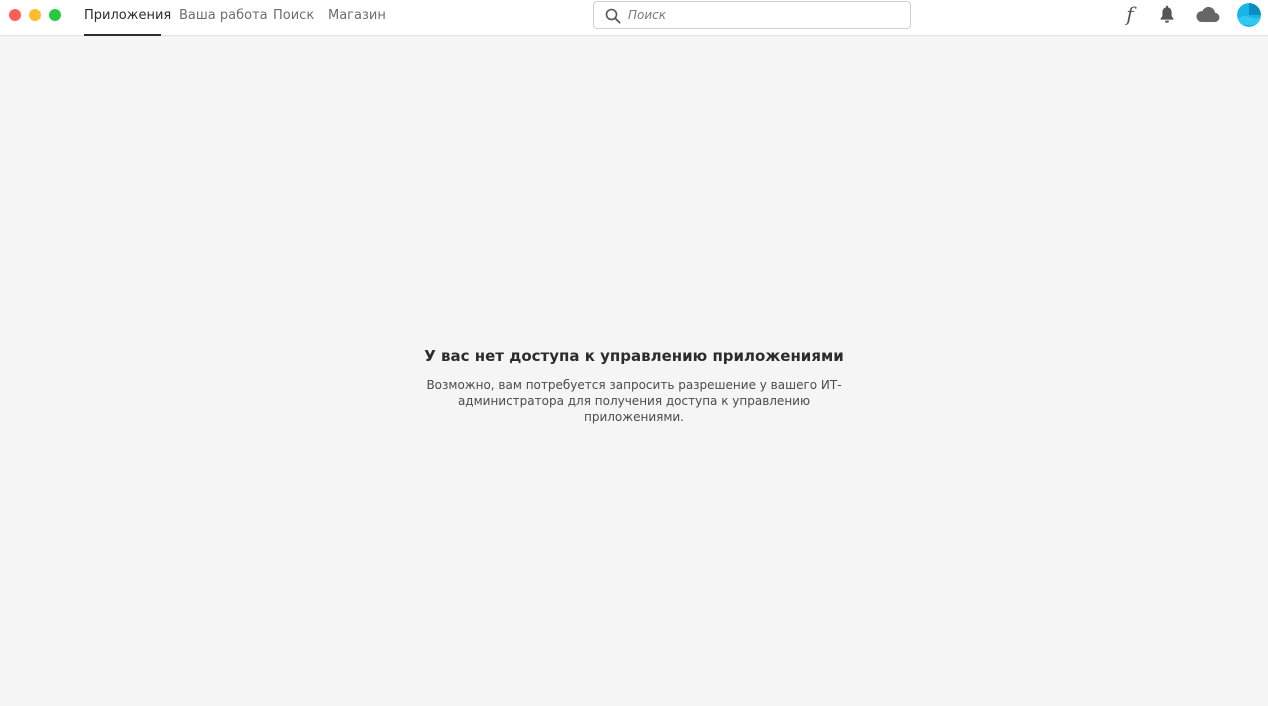 The height and width of the screenshot is (706, 1268). I want to click on search-box, so click(752, 15).